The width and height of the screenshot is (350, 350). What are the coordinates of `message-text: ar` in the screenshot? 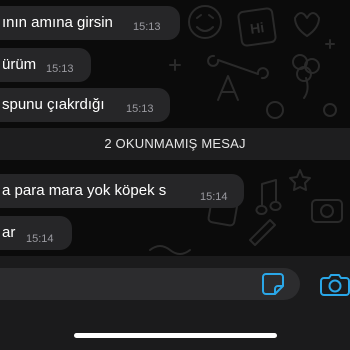 It's located at (9, 232).